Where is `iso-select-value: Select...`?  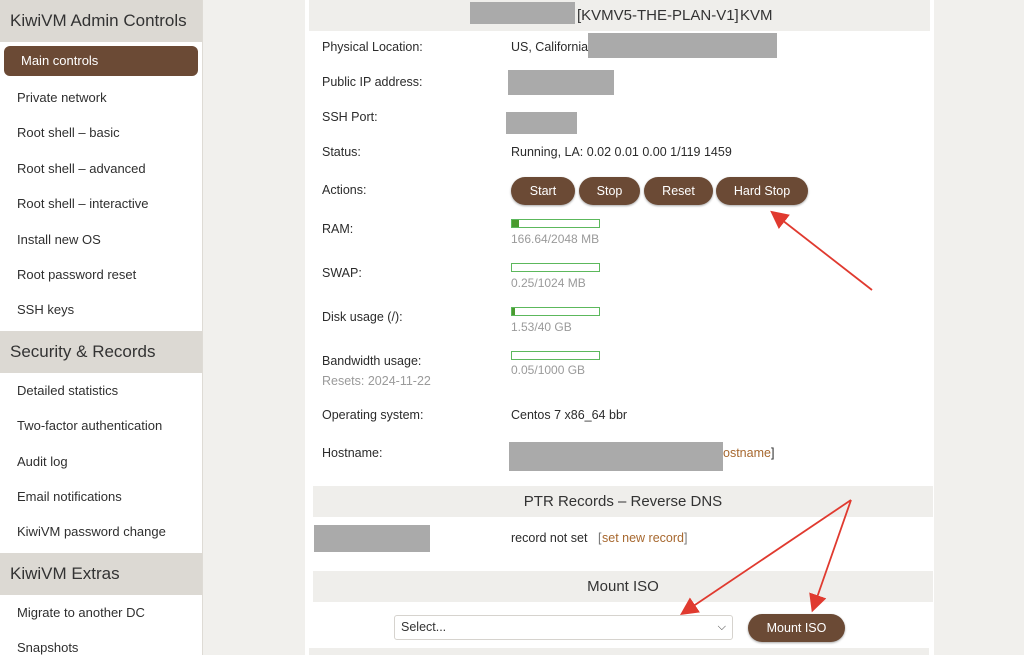 iso-select-value: Select... is located at coordinates (424, 627).